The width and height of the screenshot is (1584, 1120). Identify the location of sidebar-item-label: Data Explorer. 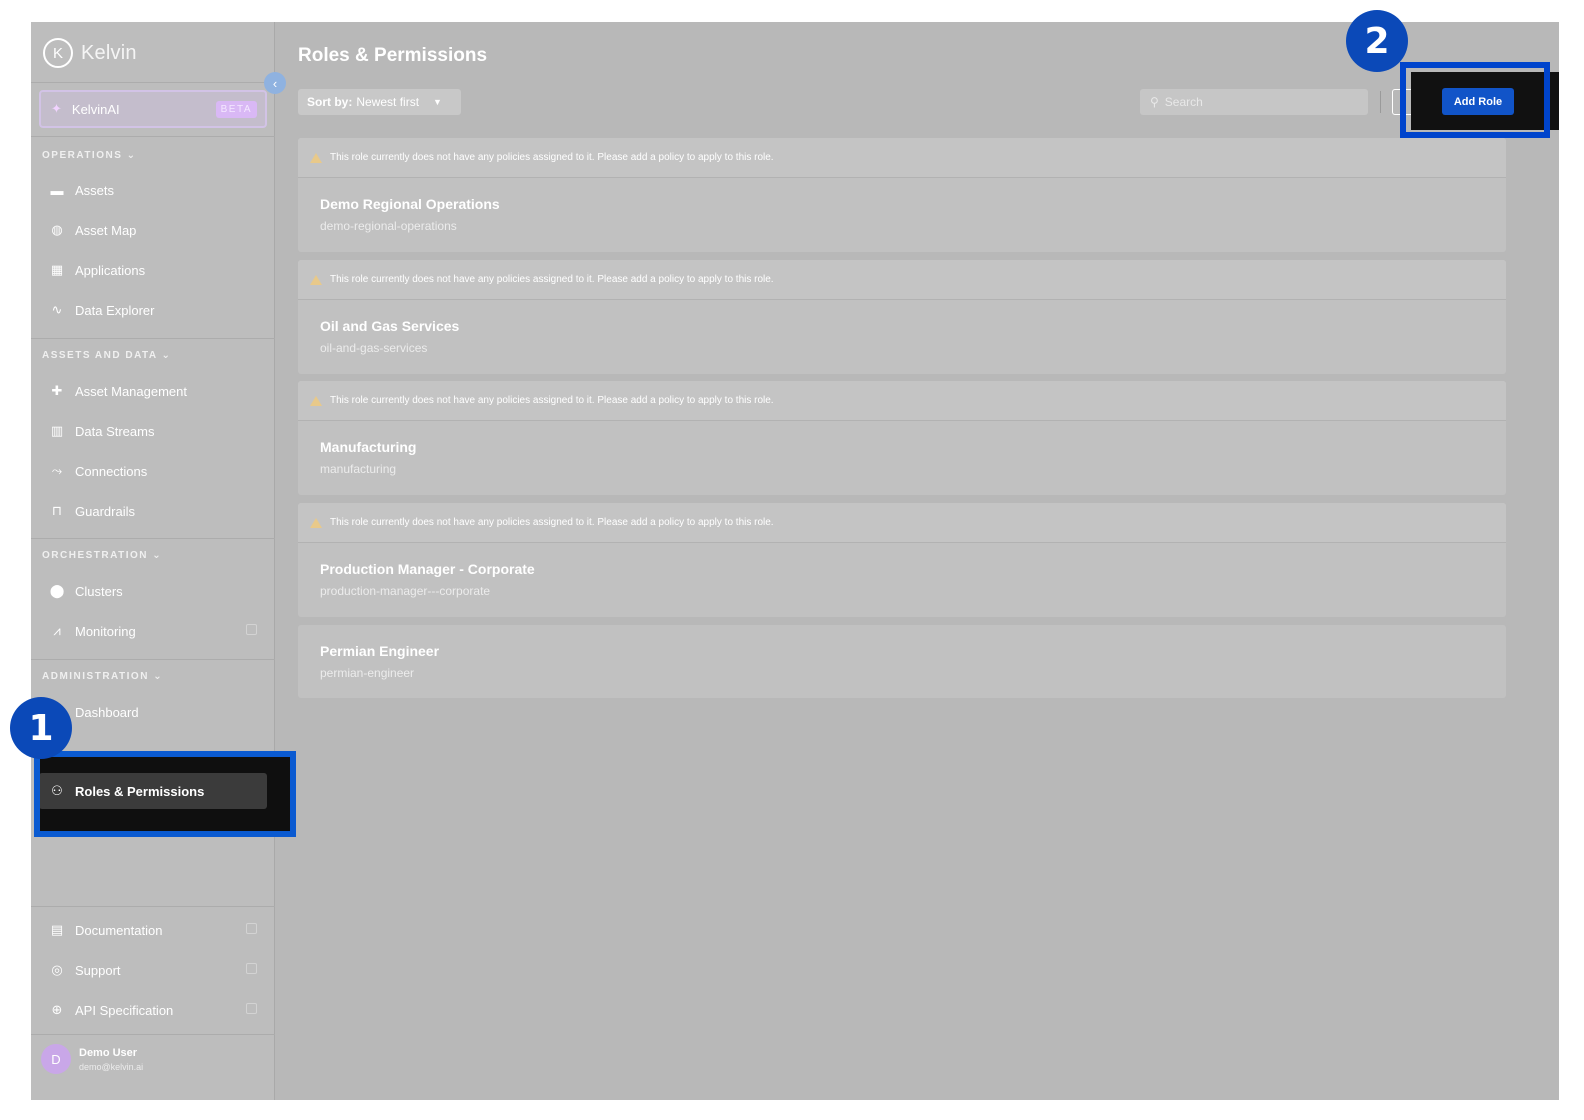
(115, 310).